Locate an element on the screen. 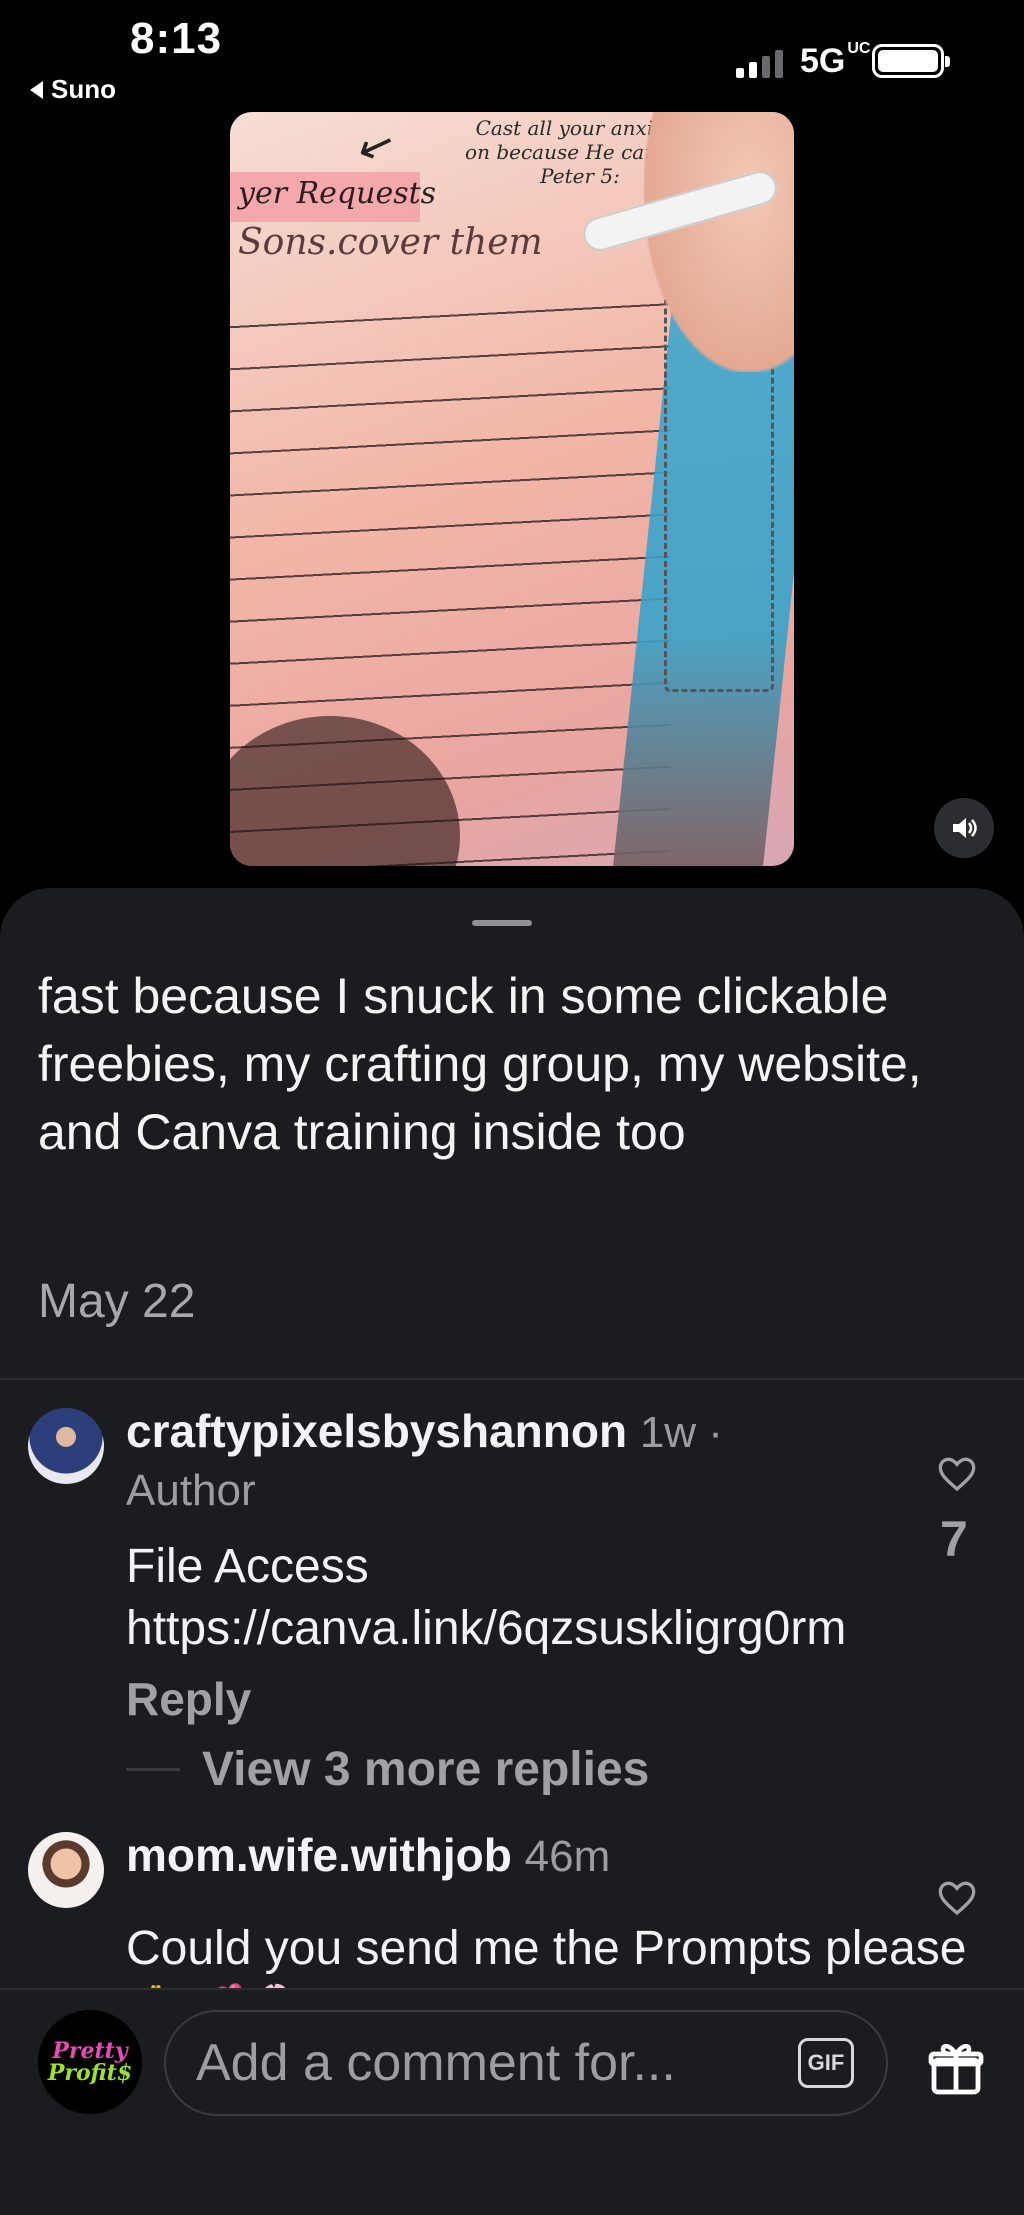  video-written-text: Sons.cover them is located at coordinates (390, 242).